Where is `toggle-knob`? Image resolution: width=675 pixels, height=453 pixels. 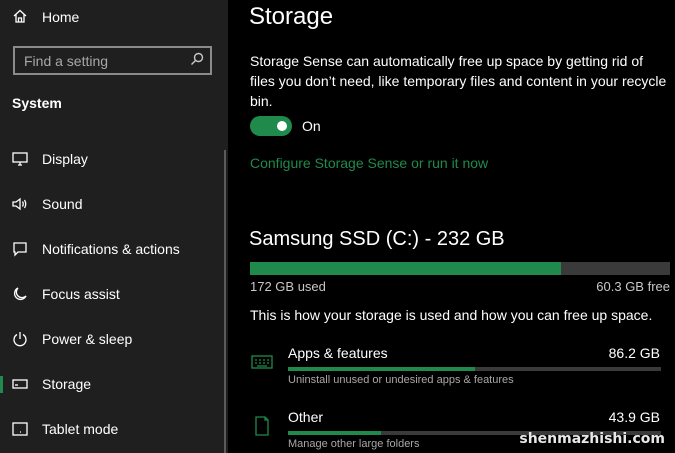
toggle-knob is located at coordinates (282, 126).